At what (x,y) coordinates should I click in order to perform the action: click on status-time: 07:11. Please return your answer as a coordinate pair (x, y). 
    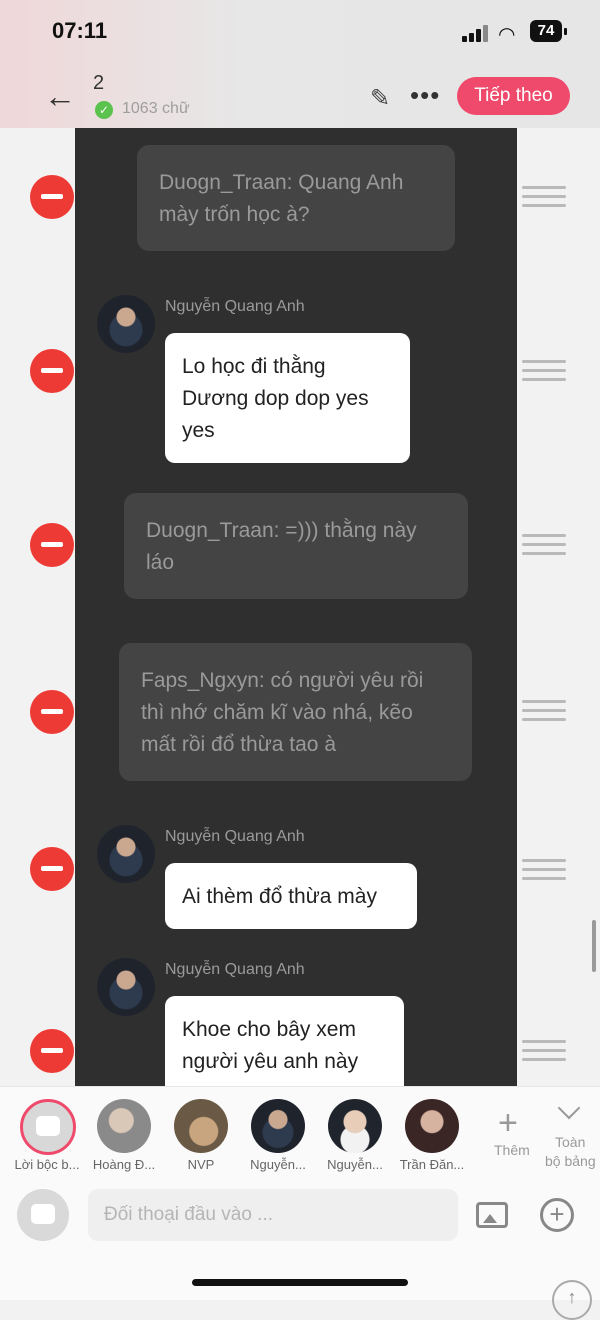
    Looking at the image, I should click on (80, 30).